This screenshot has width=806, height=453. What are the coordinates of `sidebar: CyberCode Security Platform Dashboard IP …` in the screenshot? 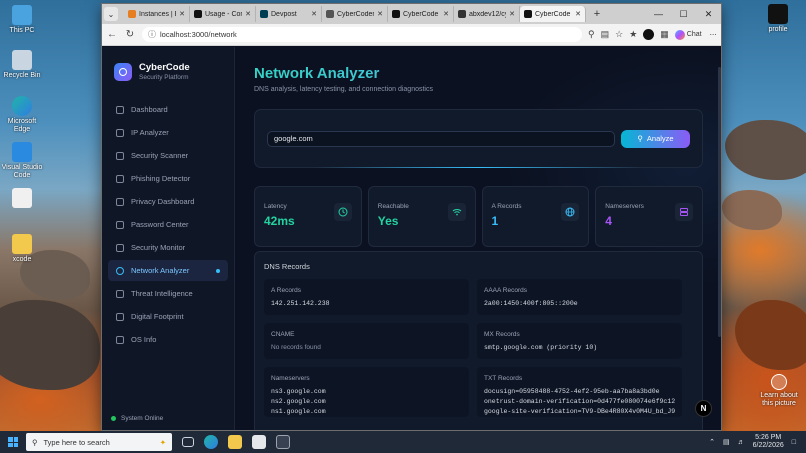 It's located at (168, 238).